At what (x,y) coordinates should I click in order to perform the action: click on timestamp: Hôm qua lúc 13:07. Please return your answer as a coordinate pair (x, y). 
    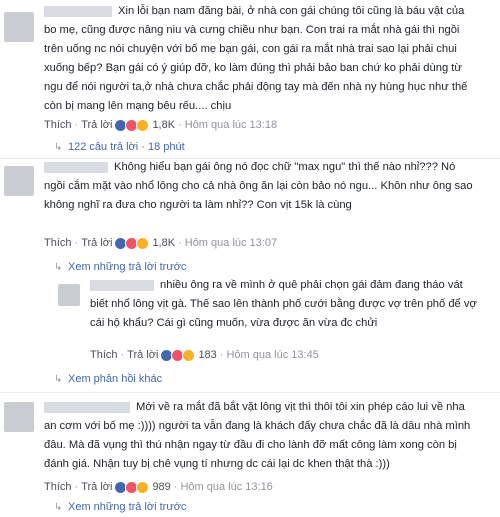
    Looking at the image, I should click on (231, 243).